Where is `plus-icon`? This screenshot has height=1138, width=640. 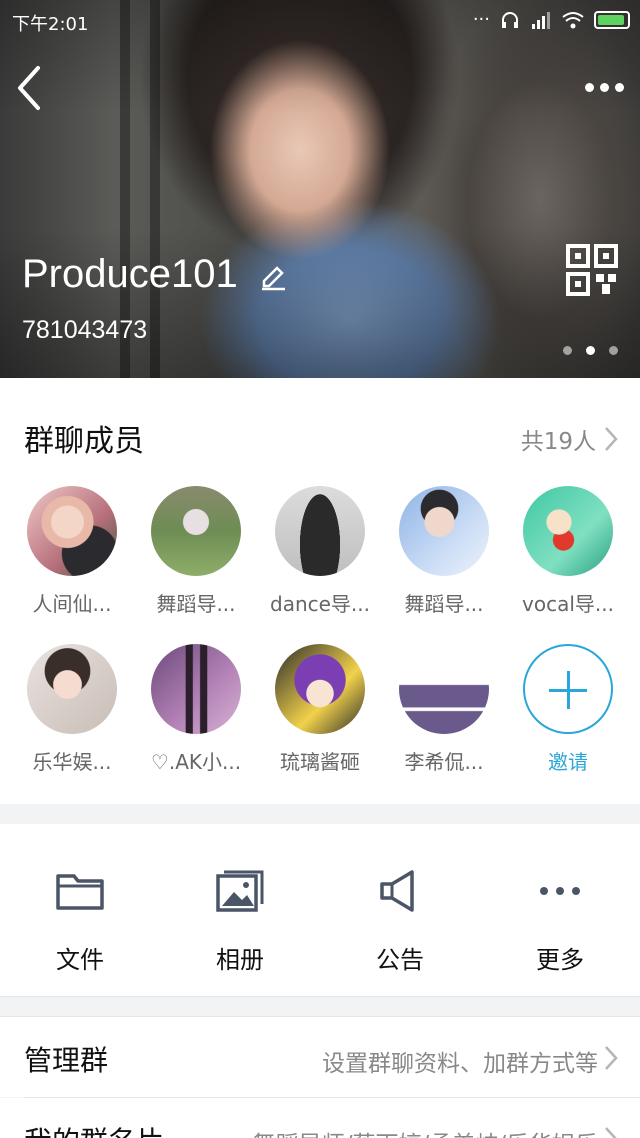
plus-icon is located at coordinates (568, 689).